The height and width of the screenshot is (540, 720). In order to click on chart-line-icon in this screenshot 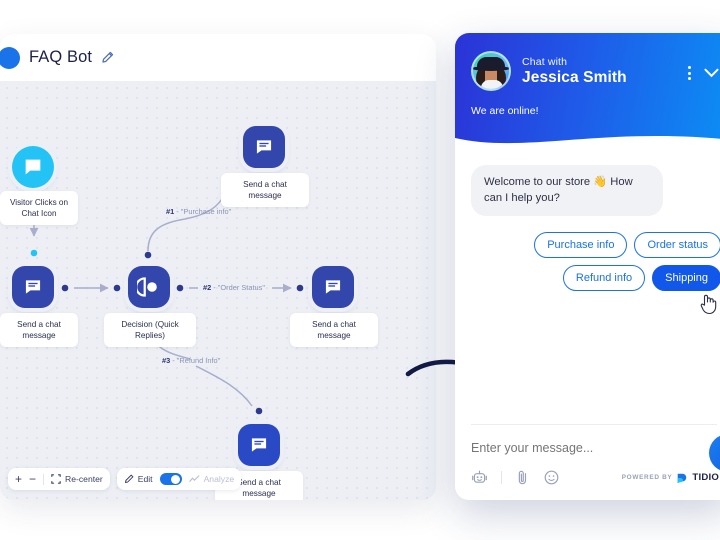, I will do `click(193, 478)`.